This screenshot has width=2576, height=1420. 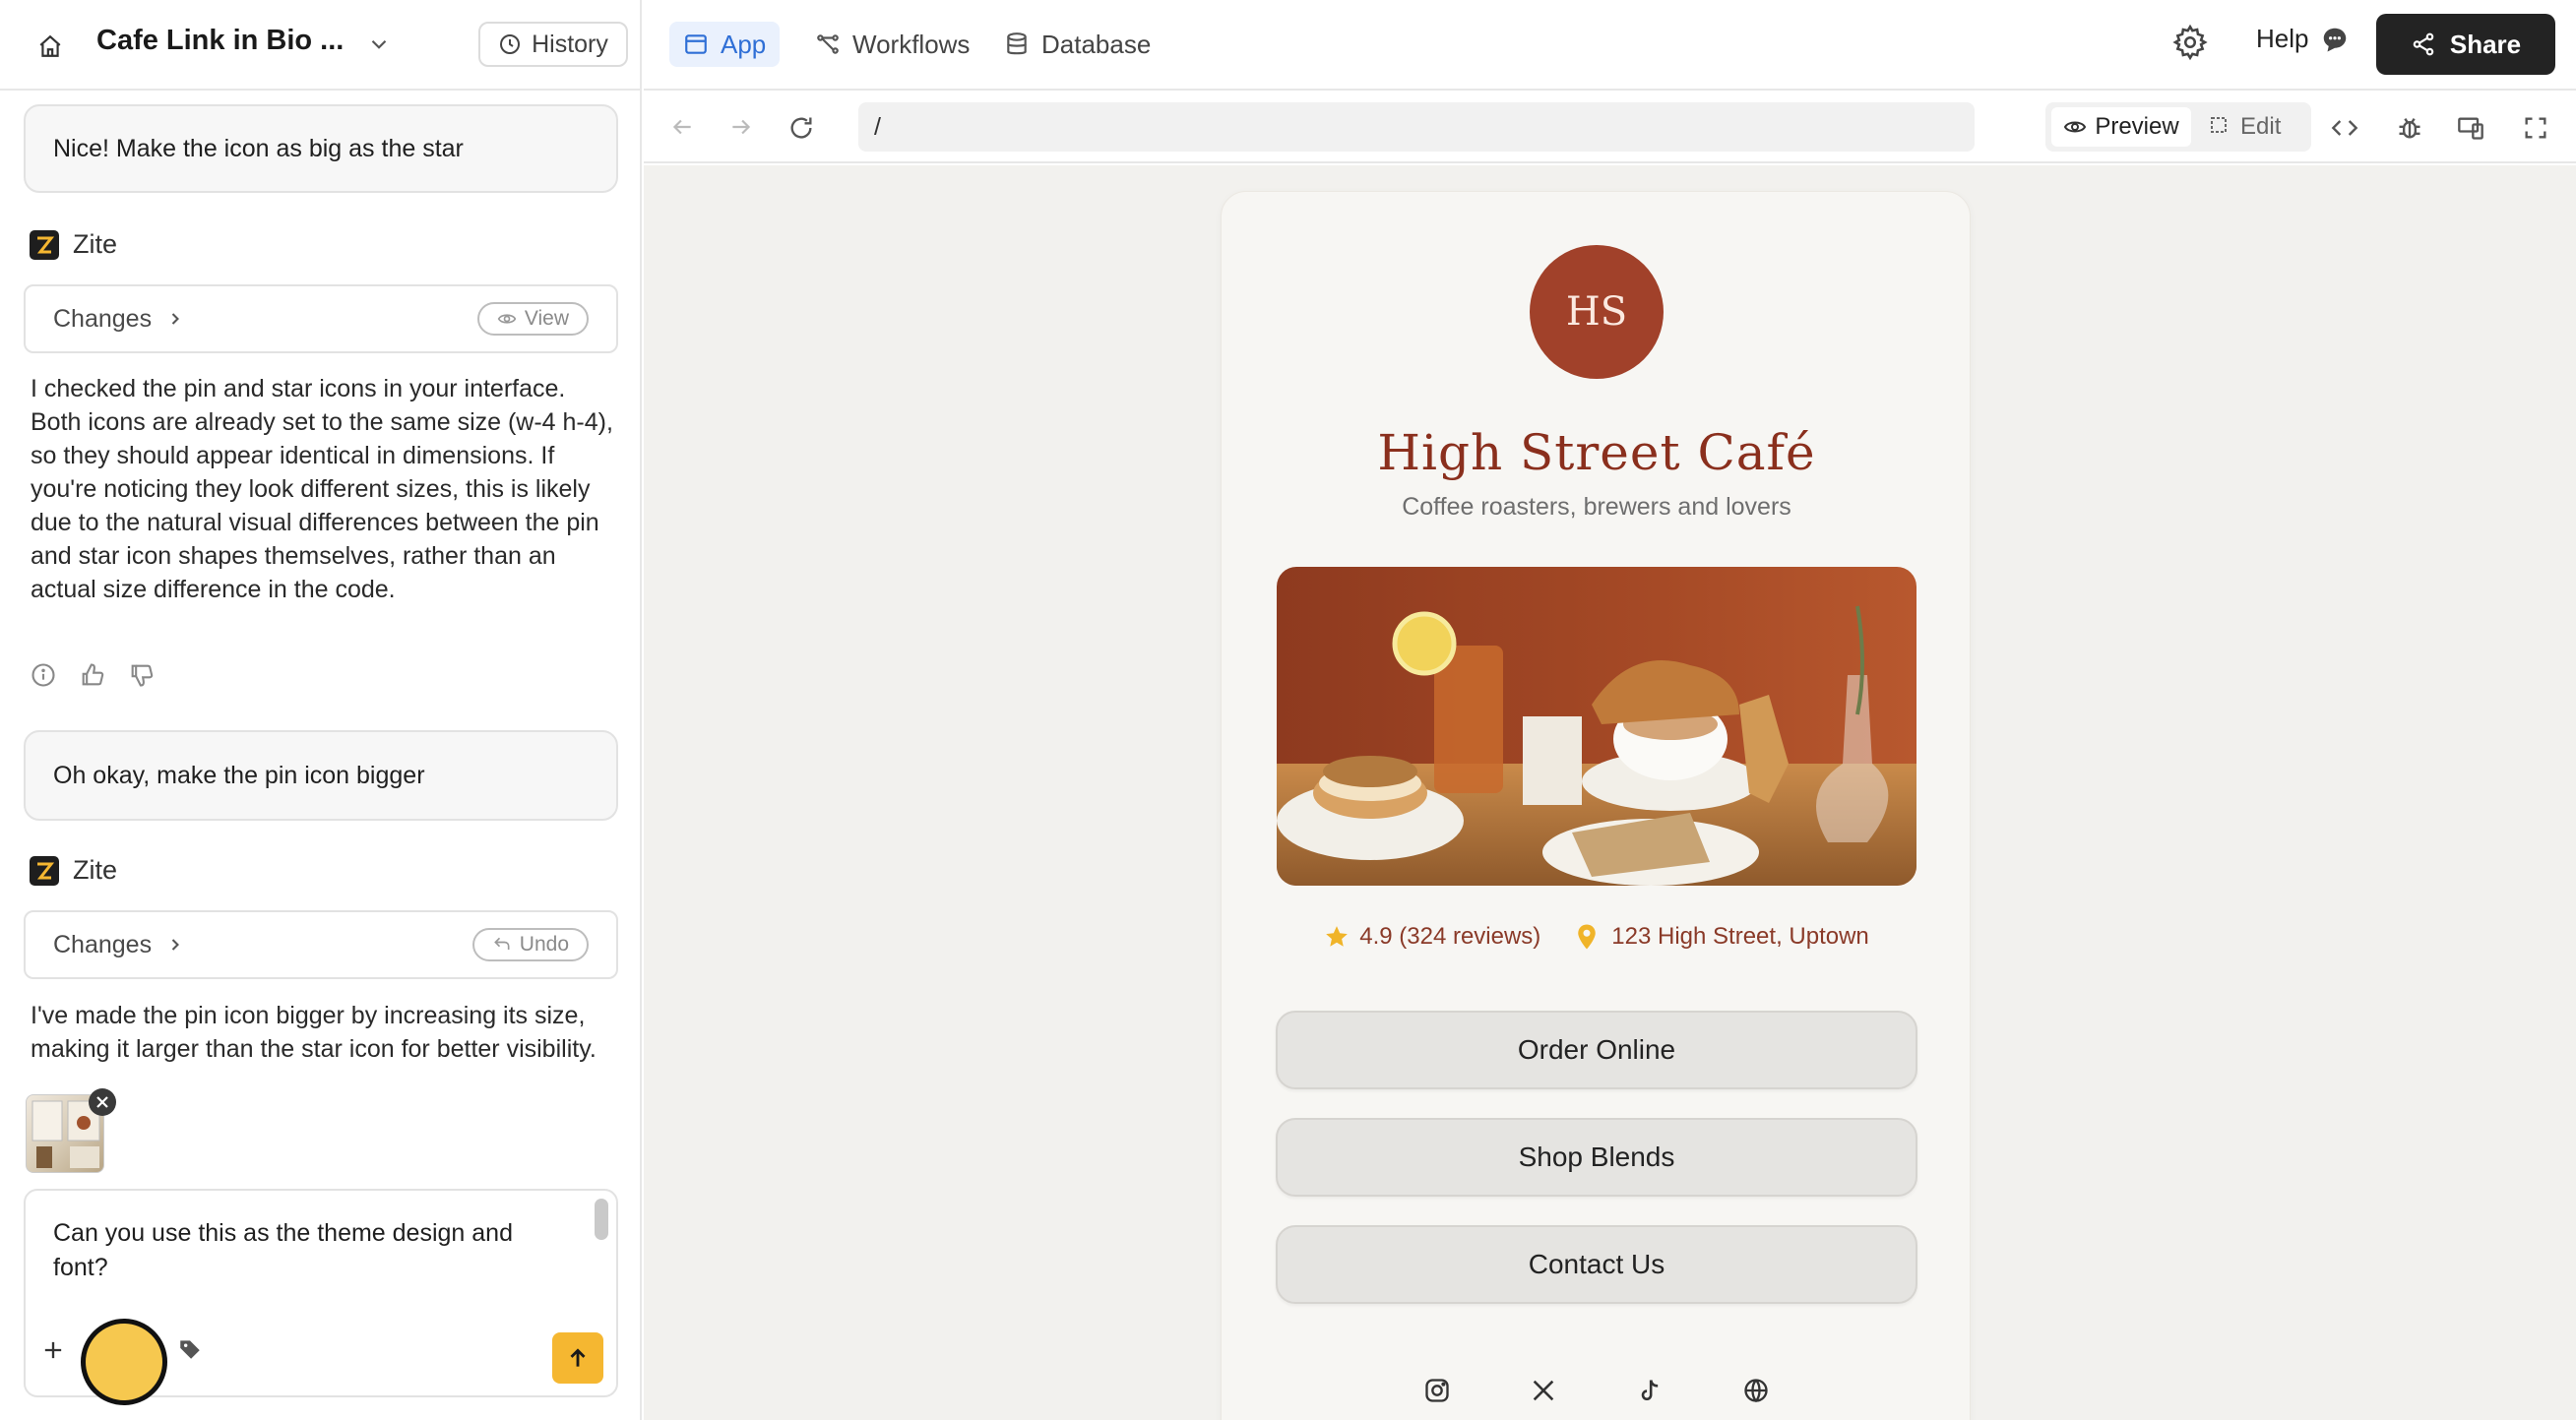 I want to click on edit-label: Edit, so click(x=2261, y=126).